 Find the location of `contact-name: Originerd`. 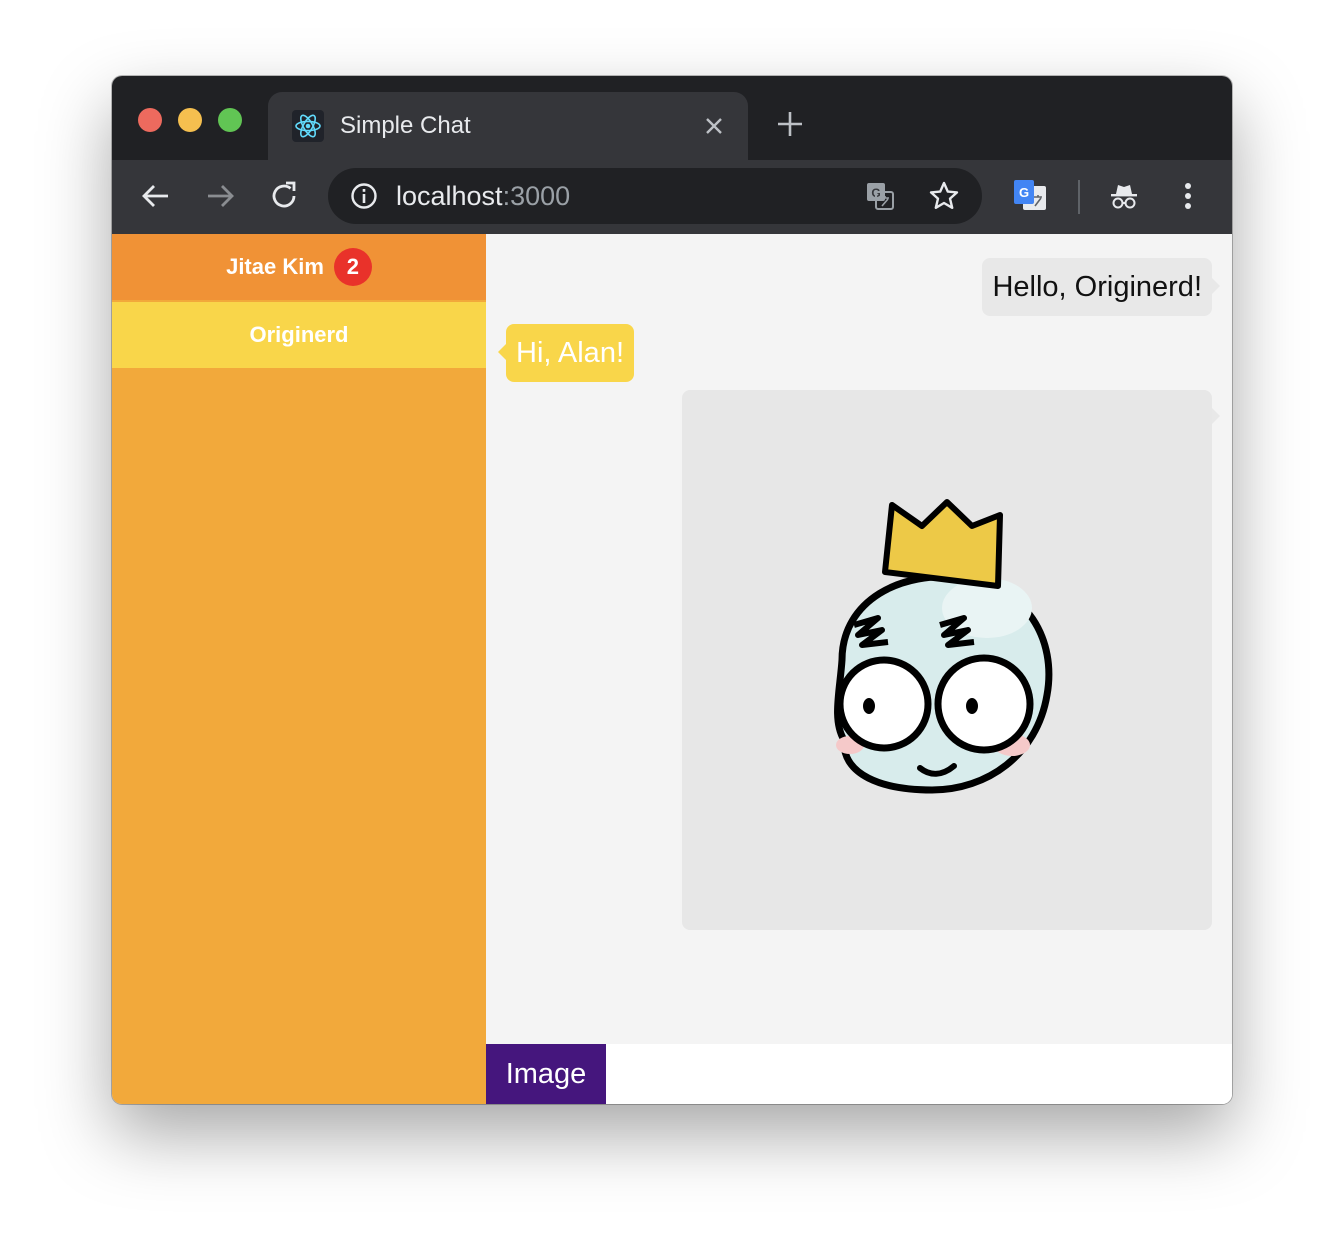

contact-name: Originerd is located at coordinates (299, 334).